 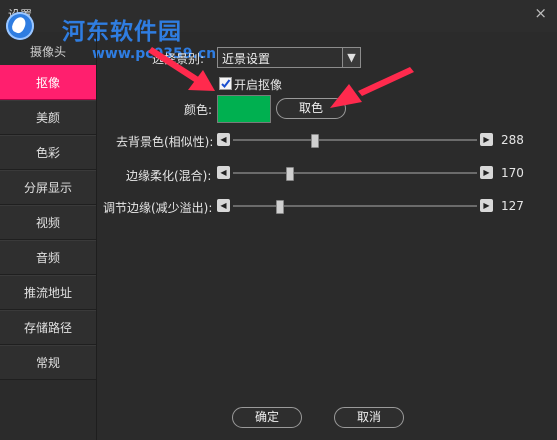 What do you see at coordinates (372, 87) in the screenshot?
I see `arrow-to-pick-color-icon` at bounding box center [372, 87].